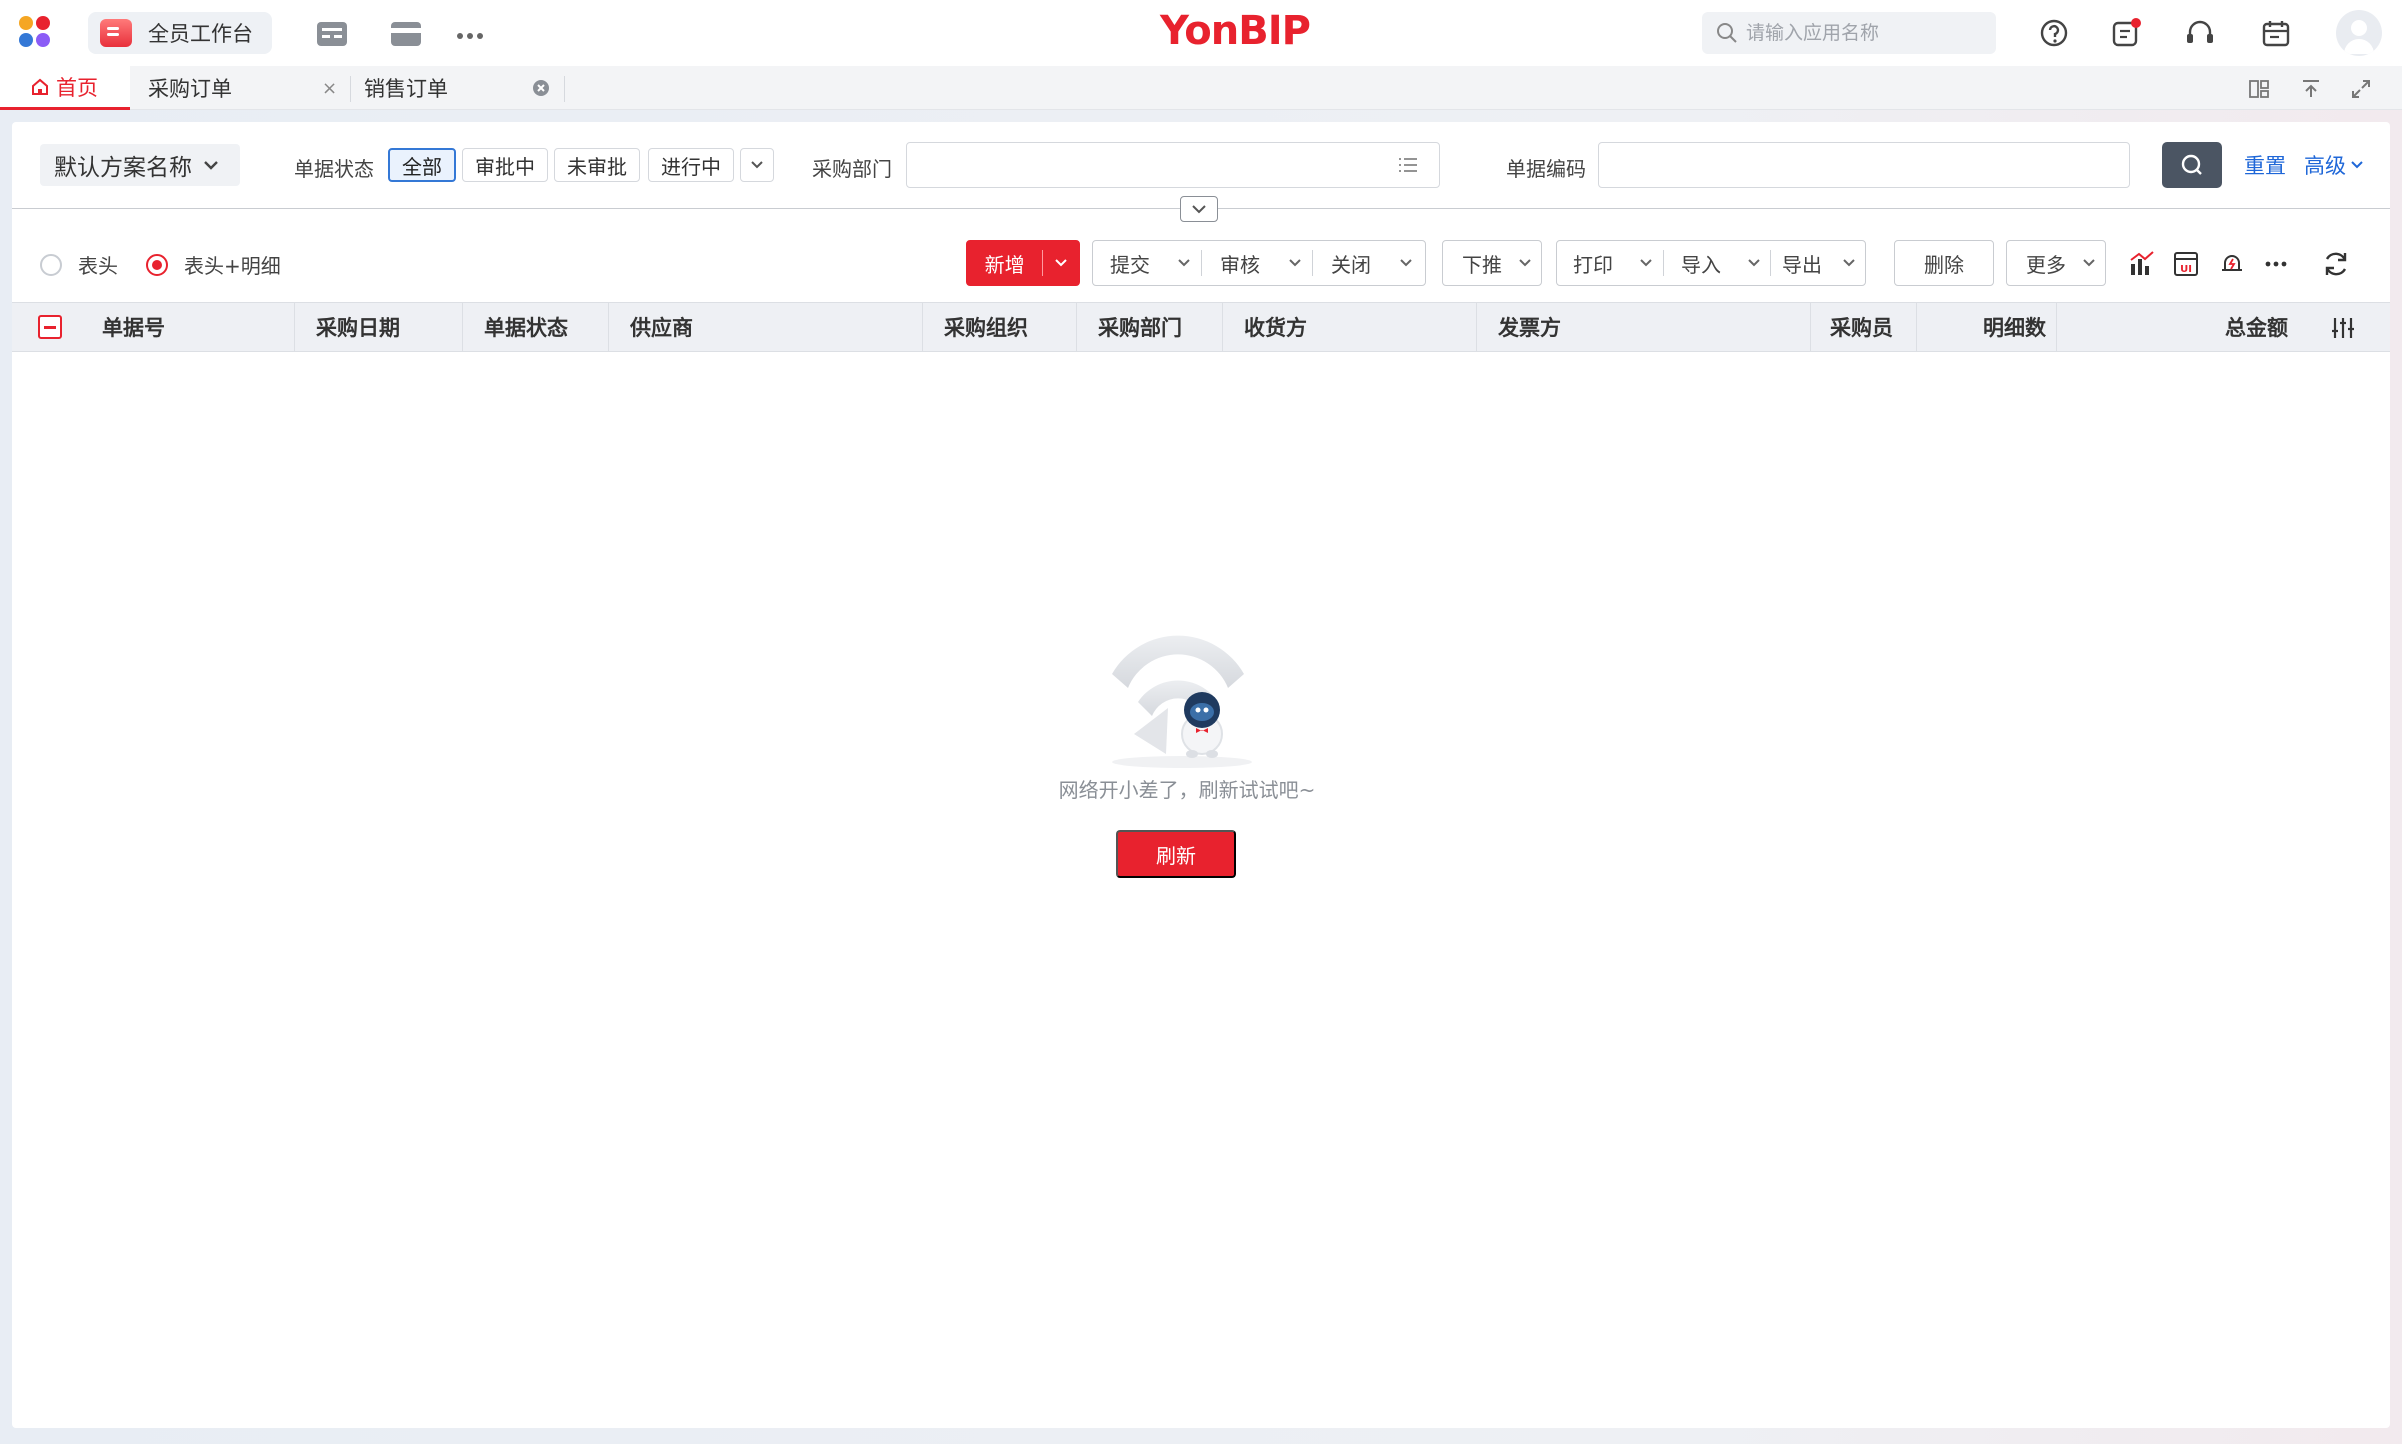 This screenshot has width=2402, height=1444. Describe the element at coordinates (1981, 327) in the screenshot. I see `column-header-detail-count: 明细数` at that location.